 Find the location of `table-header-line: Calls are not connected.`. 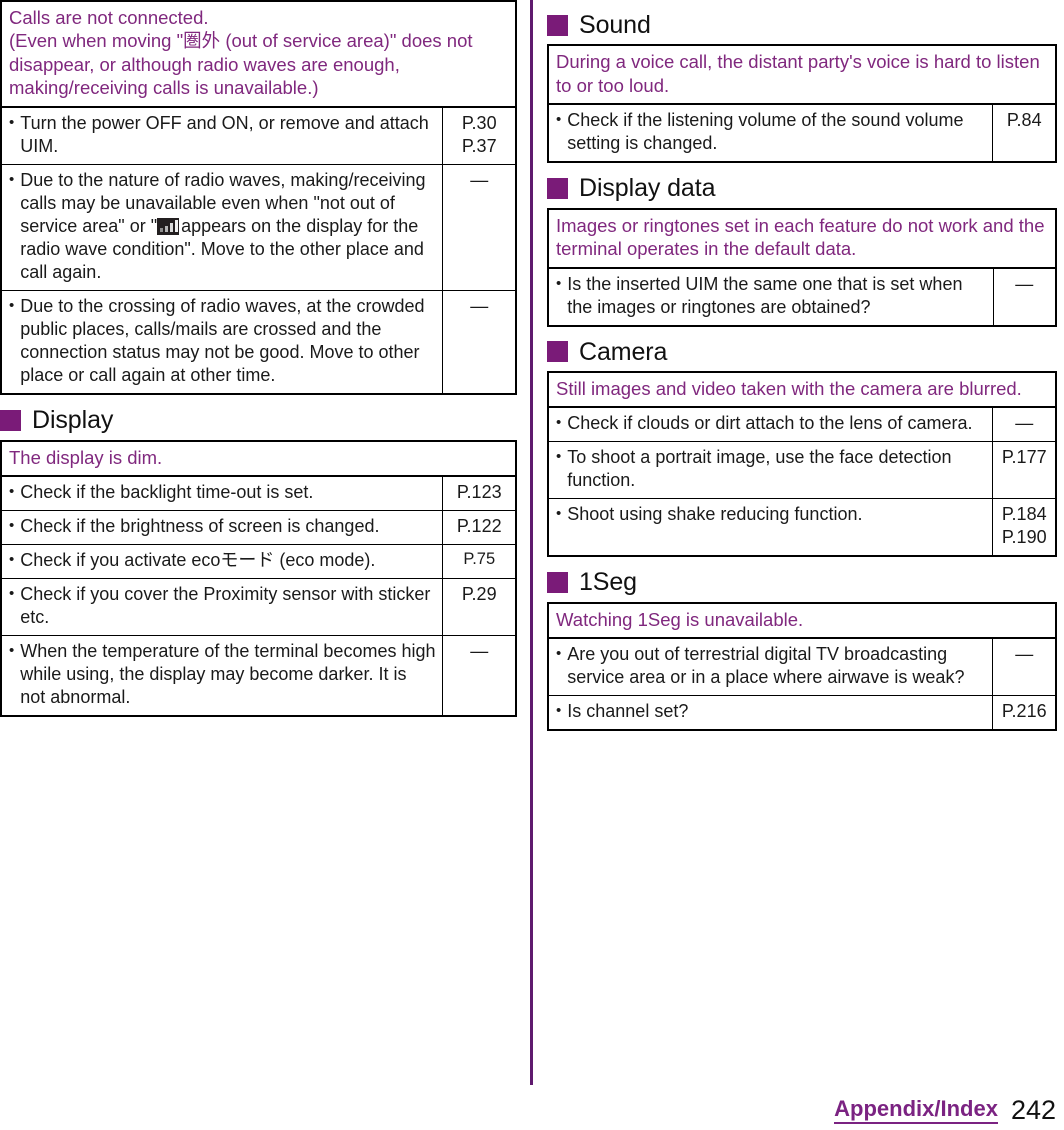

table-header-line: Calls are not connected. is located at coordinates (109, 17).